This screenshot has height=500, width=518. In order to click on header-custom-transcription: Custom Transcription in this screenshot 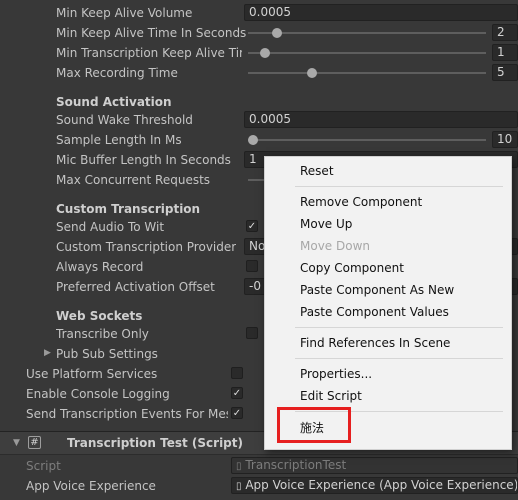, I will do `click(128, 209)`.